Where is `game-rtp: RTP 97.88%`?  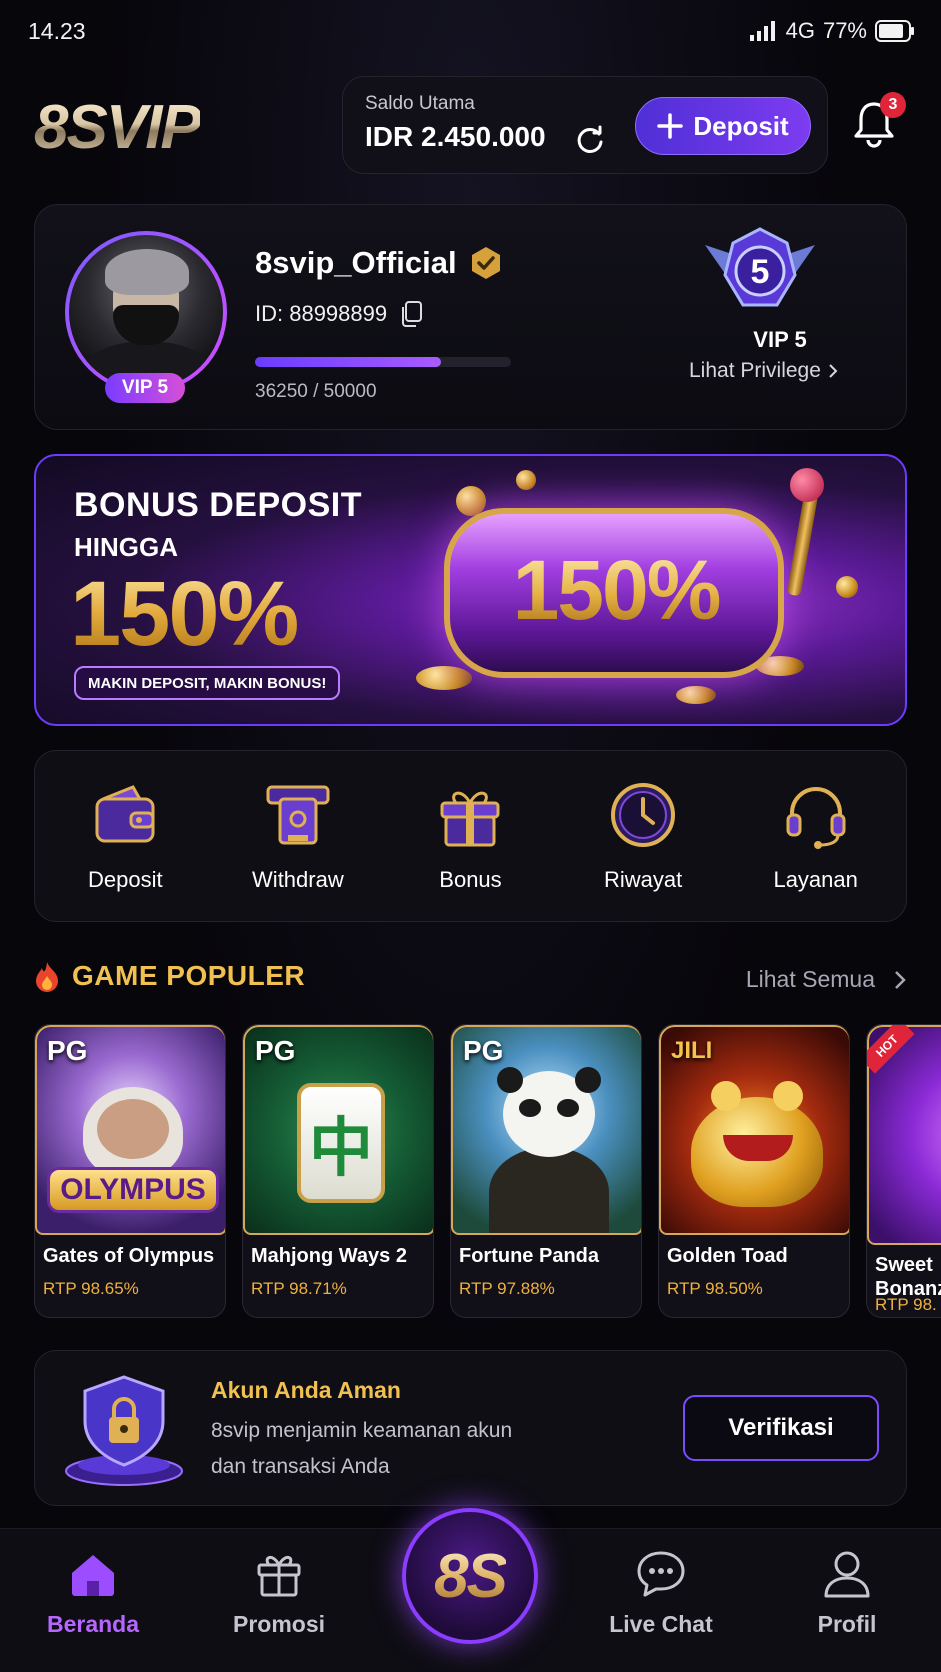 game-rtp: RTP 97.88% is located at coordinates (507, 1288).